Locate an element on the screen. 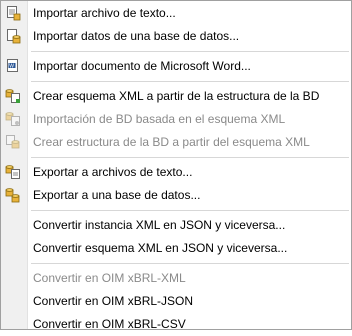 The width and height of the screenshot is (352, 336). menu-item: Convertir en OIM xBRL-XML is located at coordinates (176, 278).